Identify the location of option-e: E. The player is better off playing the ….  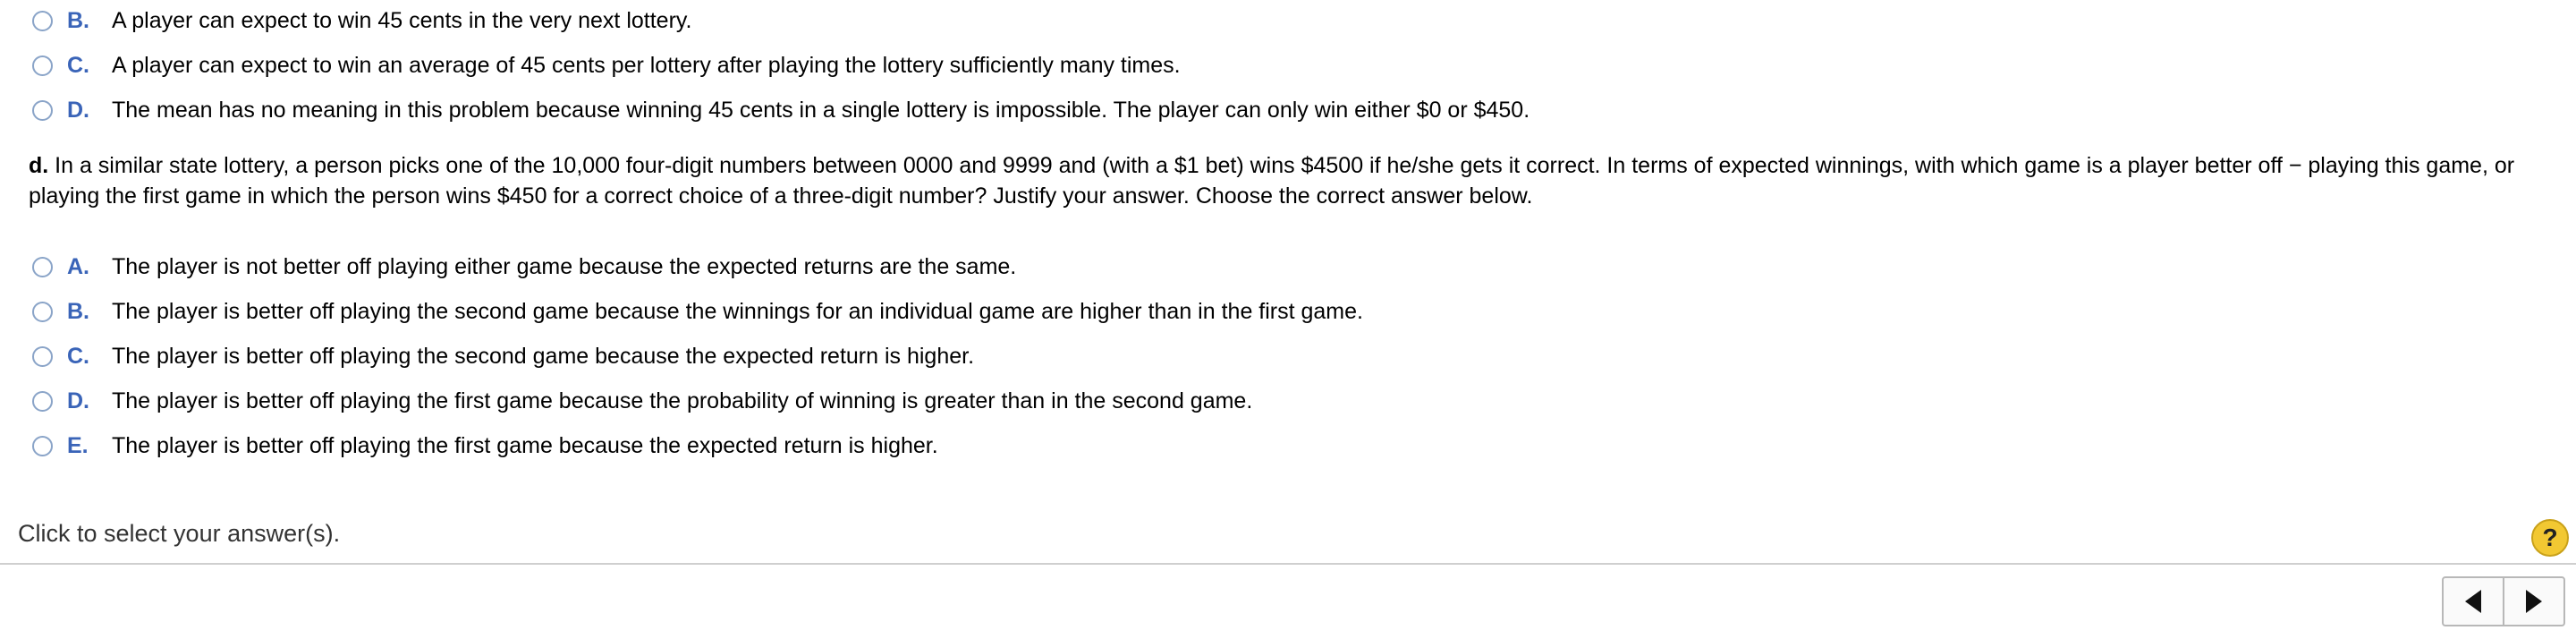
(485, 446).